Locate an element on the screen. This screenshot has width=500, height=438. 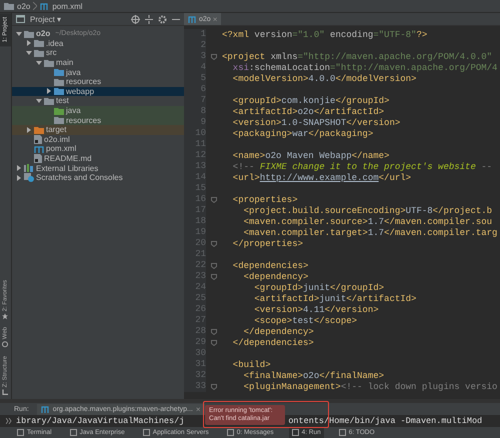
tree-item: test is located at coordinates (62, 101).